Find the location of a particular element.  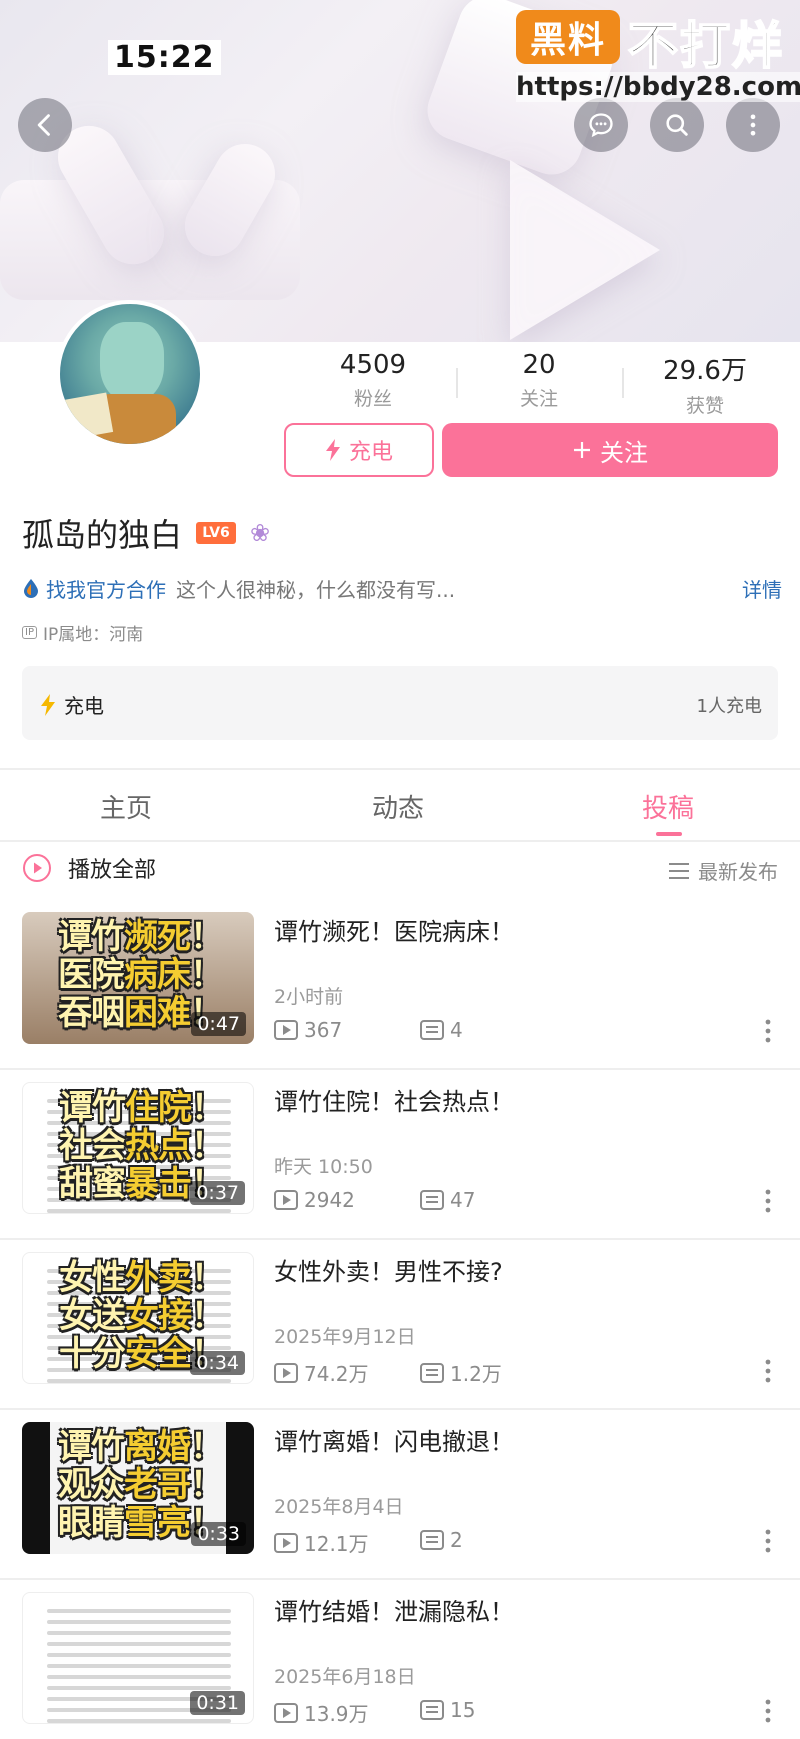

profile-tabs: 主页 动态 投稿 is located at coordinates (400, 806).